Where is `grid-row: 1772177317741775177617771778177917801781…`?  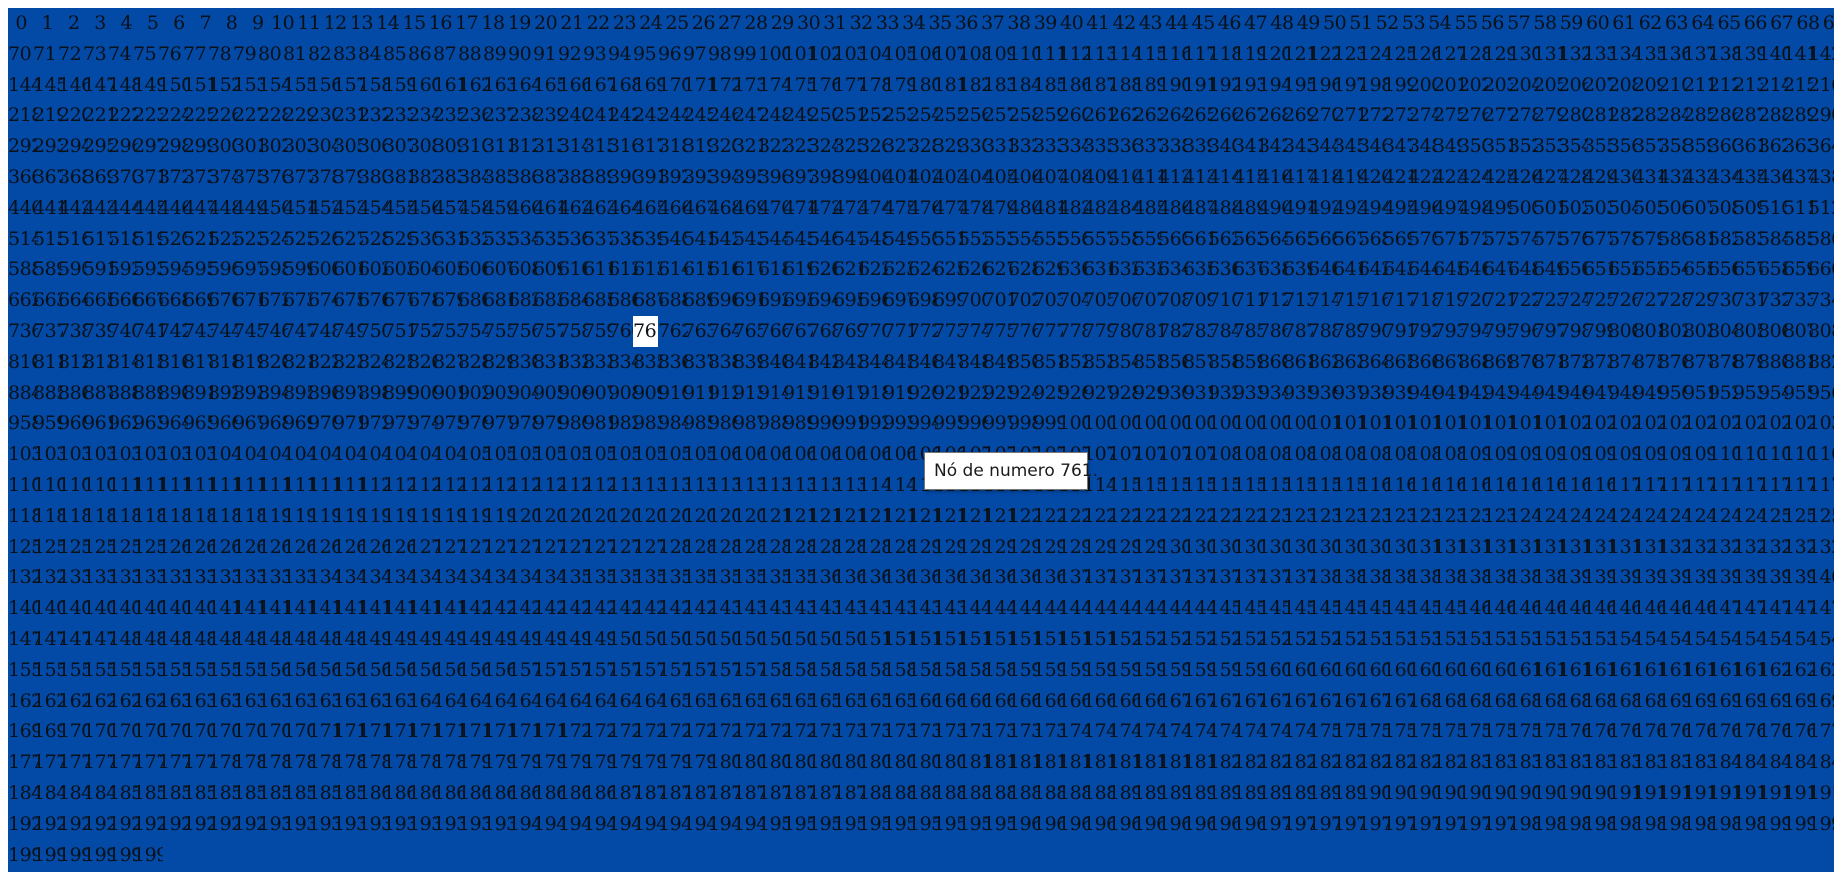 grid-row: 1772177317741775177617771778177917801781… is located at coordinates (921, 762).